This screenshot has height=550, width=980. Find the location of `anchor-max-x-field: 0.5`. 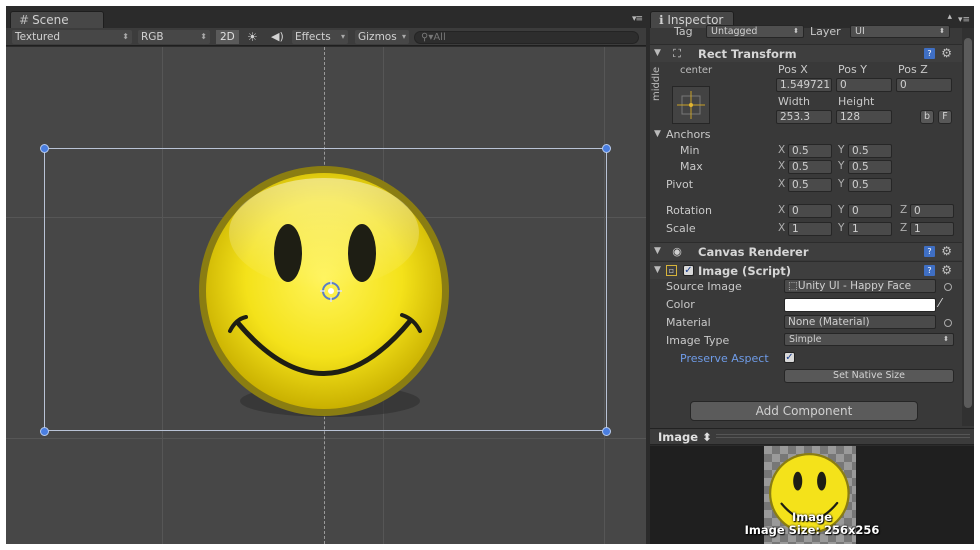

anchor-max-x-field: 0.5 is located at coordinates (810, 167).